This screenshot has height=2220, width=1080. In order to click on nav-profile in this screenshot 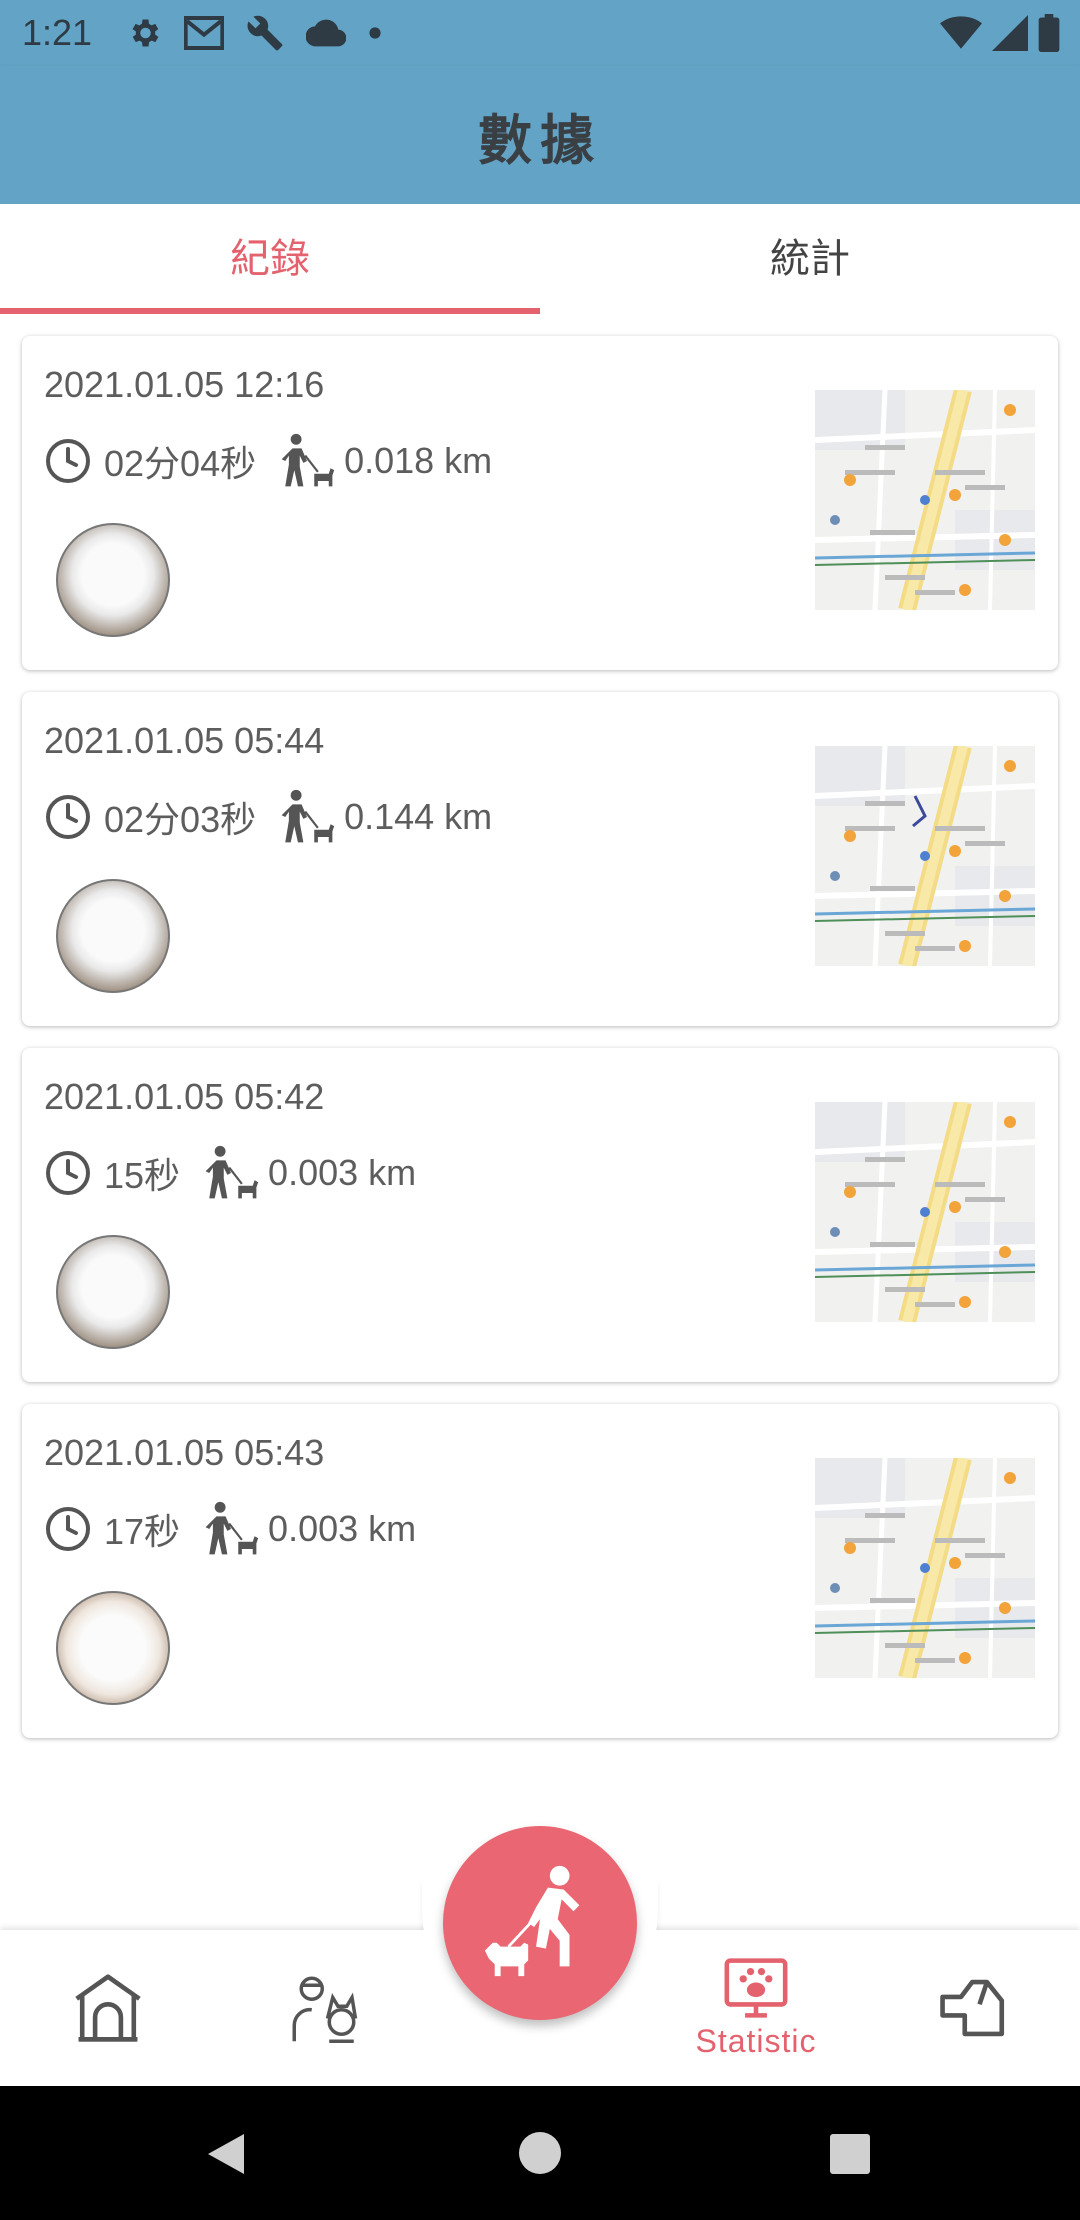, I will do `click(324, 2008)`.